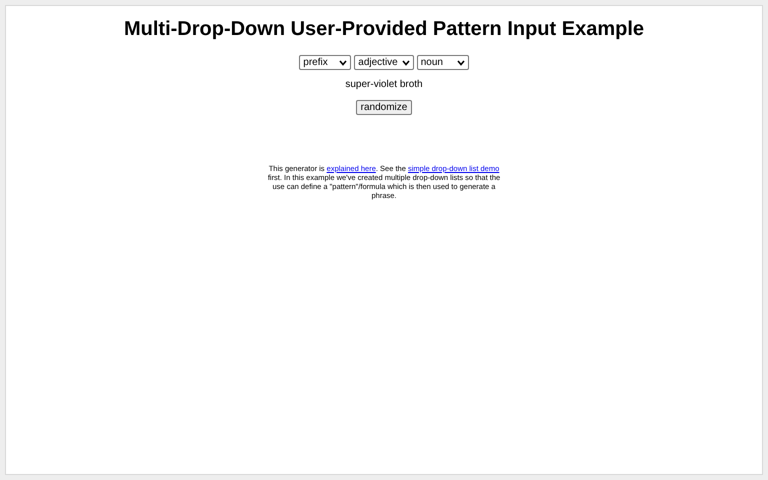 The height and width of the screenshot is (480, 768). What do you see at coordinates (384, 62) in the screenshot?
I see `dropdown: adjective` at bounding box center [384, 62].